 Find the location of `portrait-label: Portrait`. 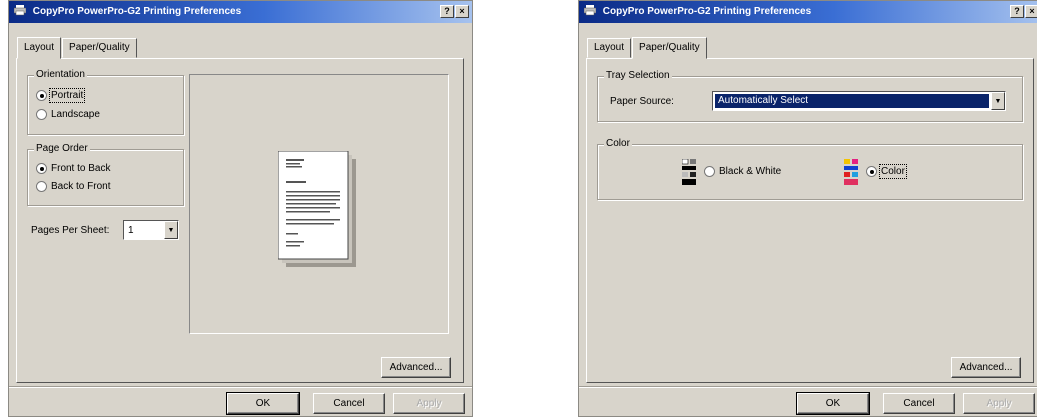

portrait-label: Portrait is located at coordinates (67, 95).